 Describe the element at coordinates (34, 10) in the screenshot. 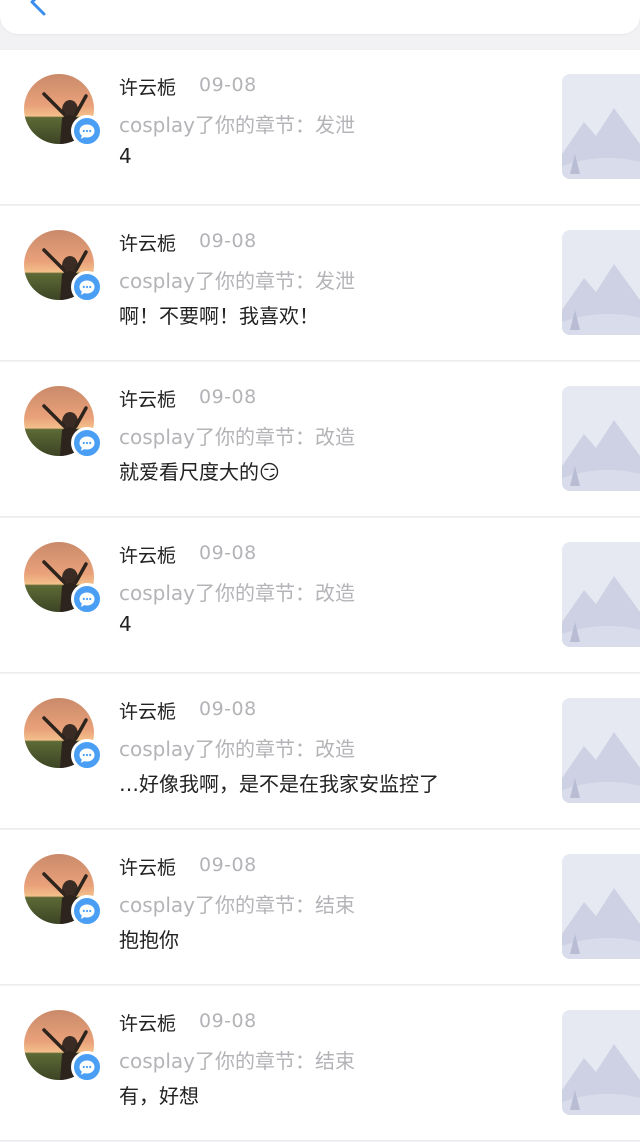

I see `chevron-left-icon` at that location.